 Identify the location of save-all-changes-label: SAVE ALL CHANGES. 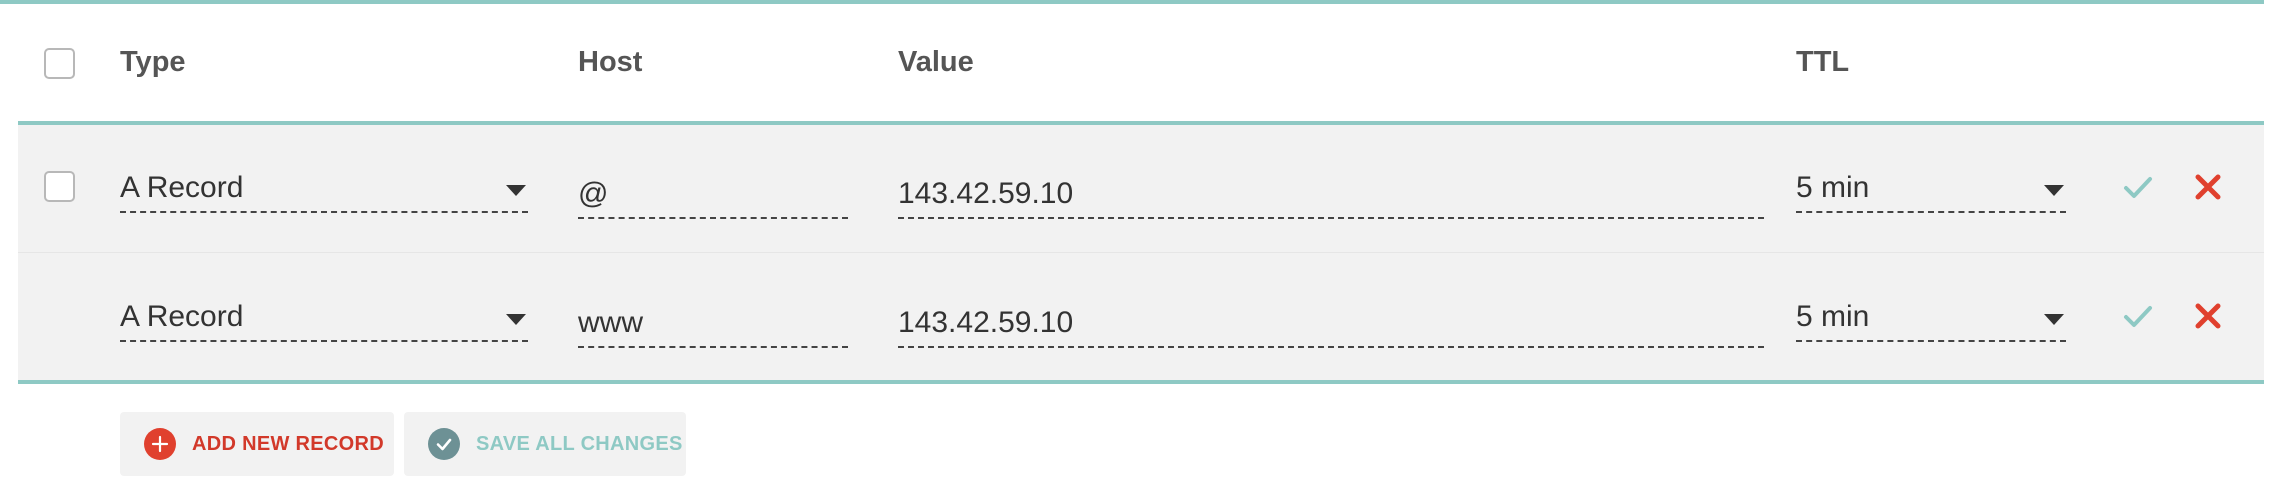
(579, 443).